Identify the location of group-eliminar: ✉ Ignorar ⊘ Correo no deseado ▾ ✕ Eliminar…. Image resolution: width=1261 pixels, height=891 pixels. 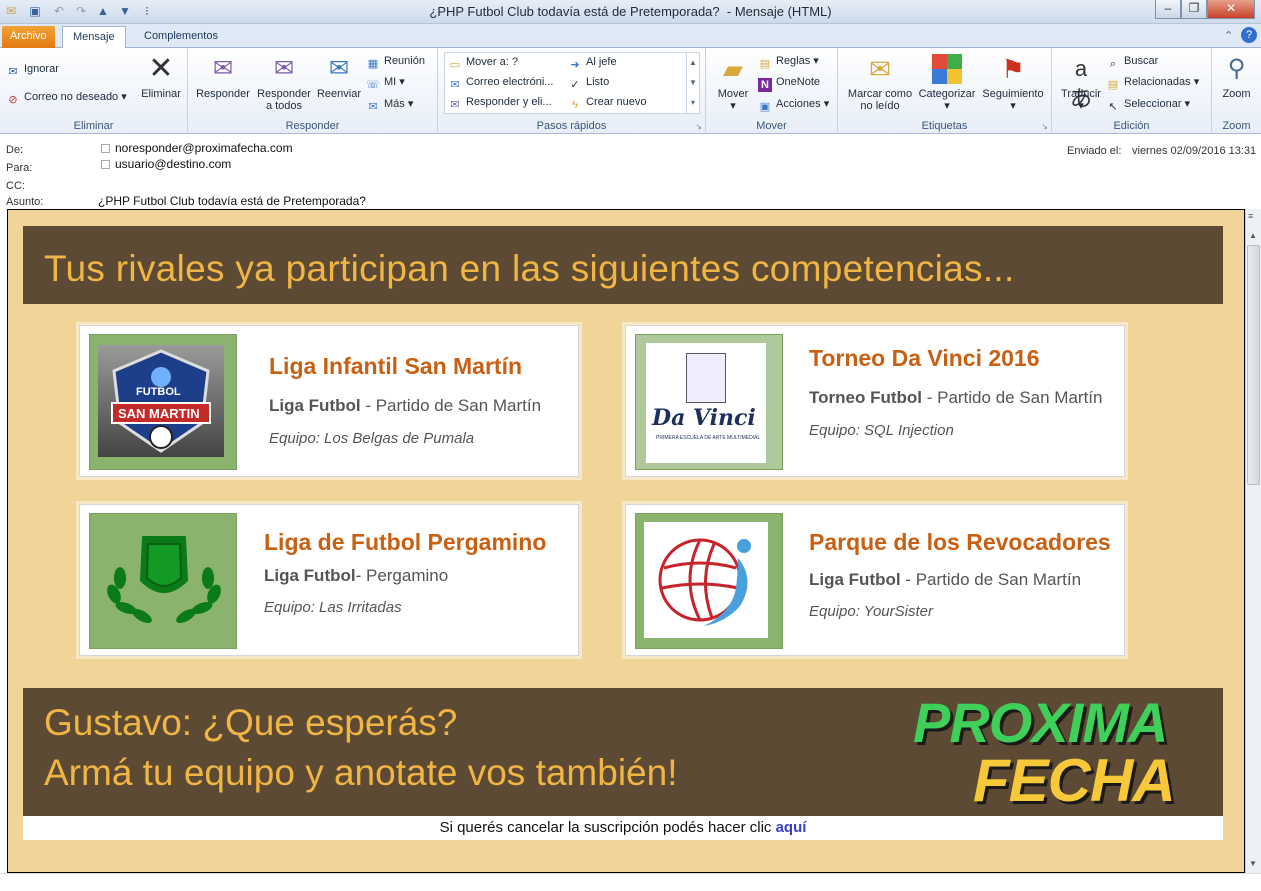
(94, 91).